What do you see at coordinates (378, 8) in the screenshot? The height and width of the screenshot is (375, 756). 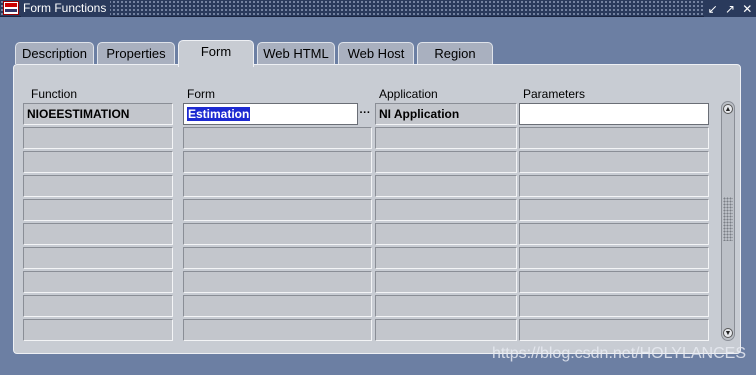 I see `title-bar: Form Functions ↙ ↗ ✕` at bounding box center [378, 8].